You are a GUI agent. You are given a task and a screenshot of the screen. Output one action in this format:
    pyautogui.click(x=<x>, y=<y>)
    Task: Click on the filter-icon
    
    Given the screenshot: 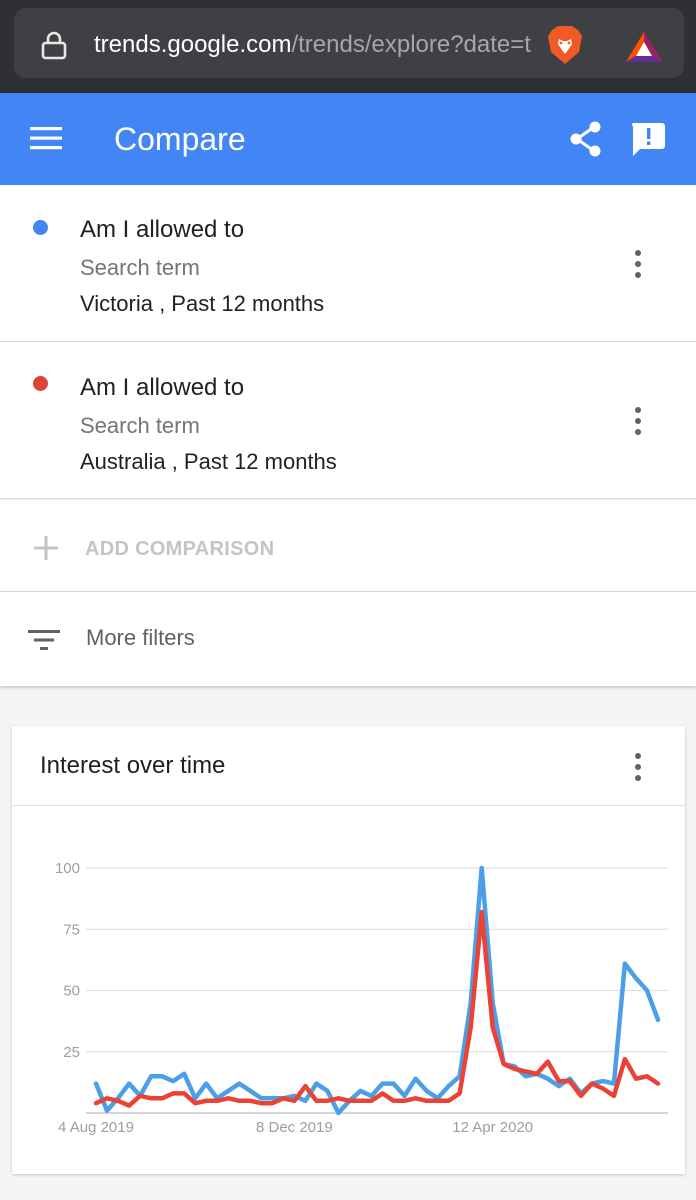 What is the action you would take?
    pyautogui.click(x=44, y=640)
    